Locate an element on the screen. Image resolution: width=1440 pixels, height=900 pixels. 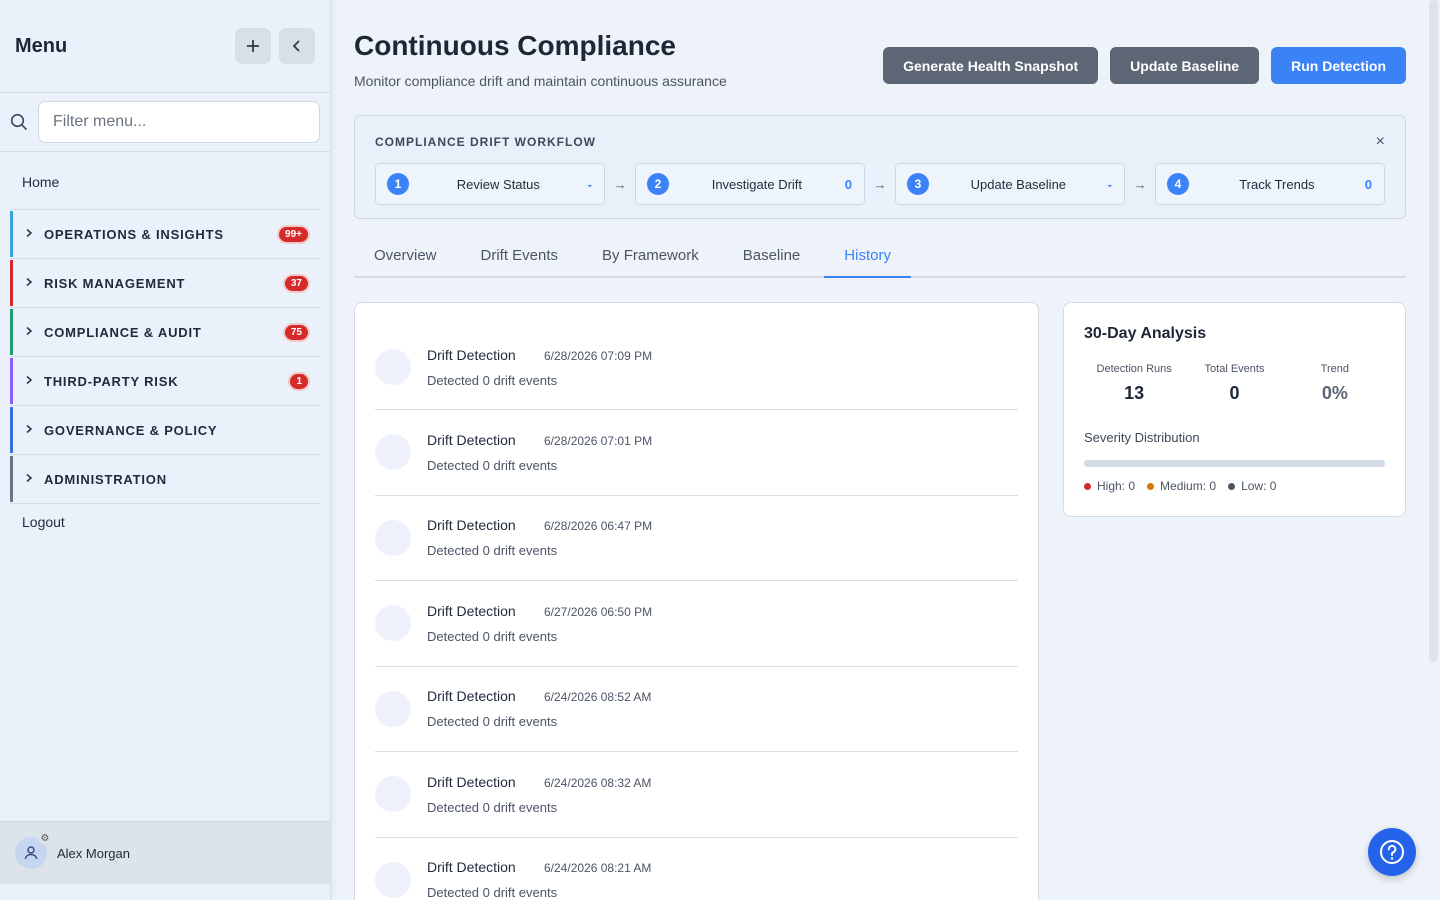
sidebar-title: Menu is located at coordinates (41, 45).